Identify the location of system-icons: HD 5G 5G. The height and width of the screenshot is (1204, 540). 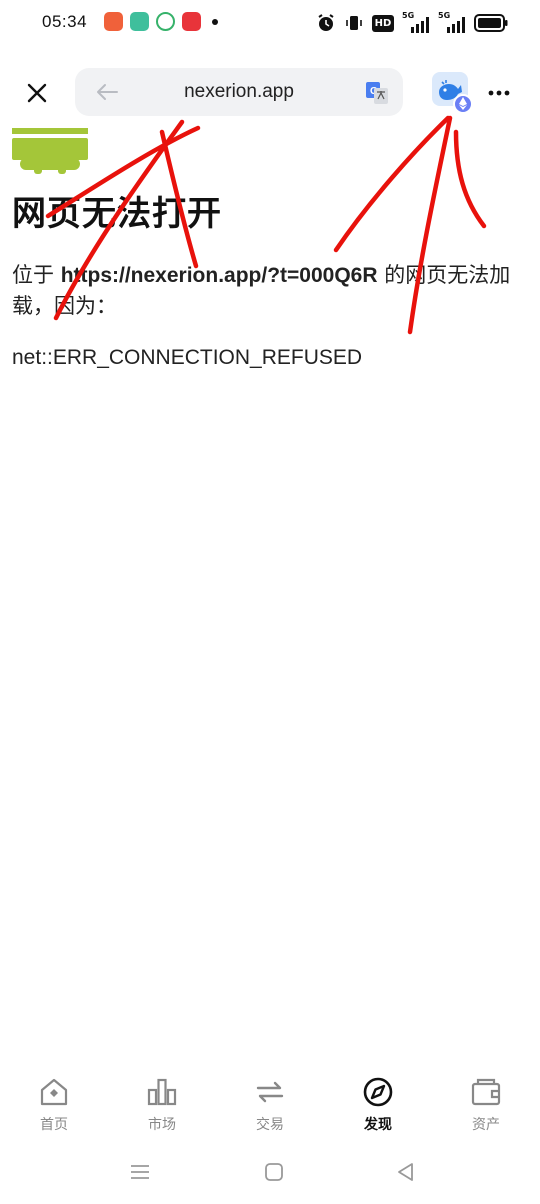
(412, 22).